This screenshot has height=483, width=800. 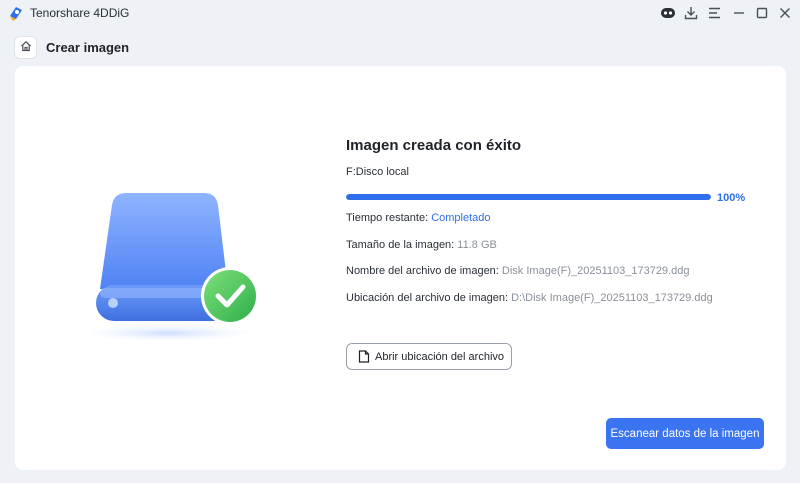 I want to click on progress-percent: 100%, so click(x=731, y=198).